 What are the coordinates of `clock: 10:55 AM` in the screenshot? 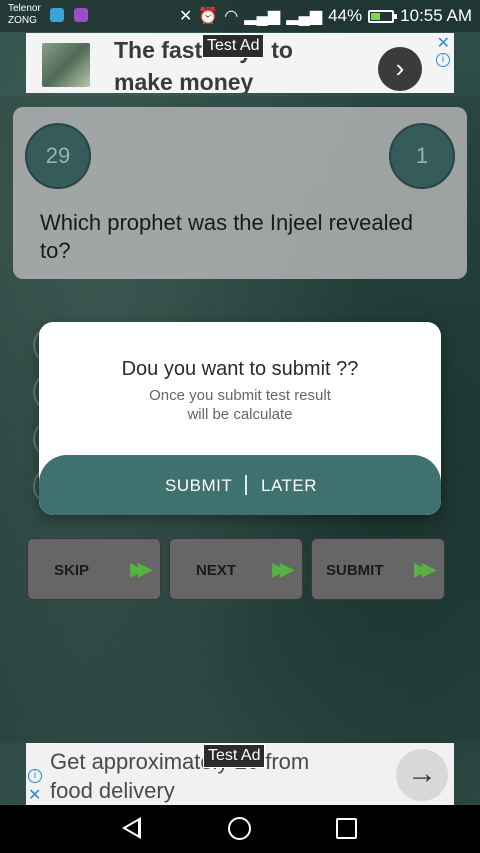 It's located at (436, 15).